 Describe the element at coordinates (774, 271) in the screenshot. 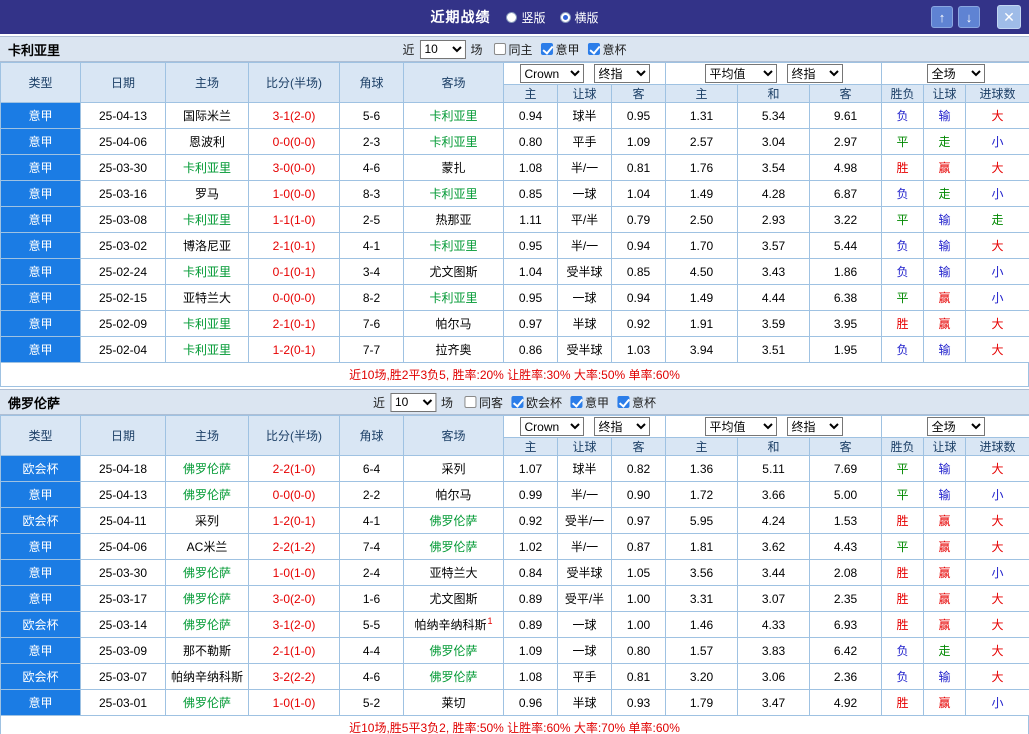

I see `avg-draw: 3.43` at that location.